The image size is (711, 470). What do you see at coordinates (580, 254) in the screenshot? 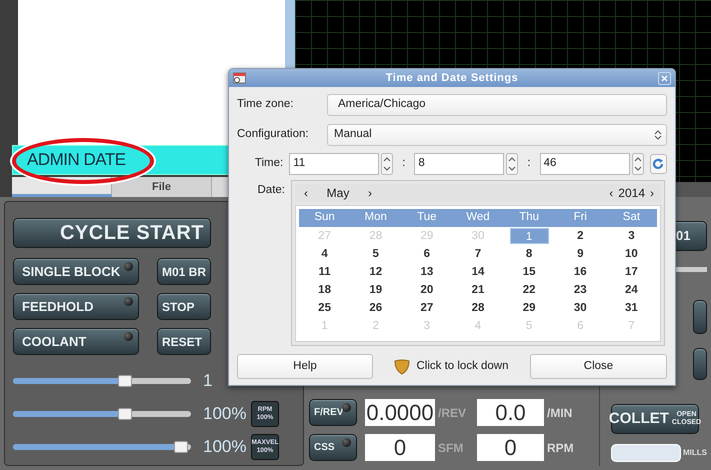
I see `calendar-day: 9` at bounding box center [580, 254].